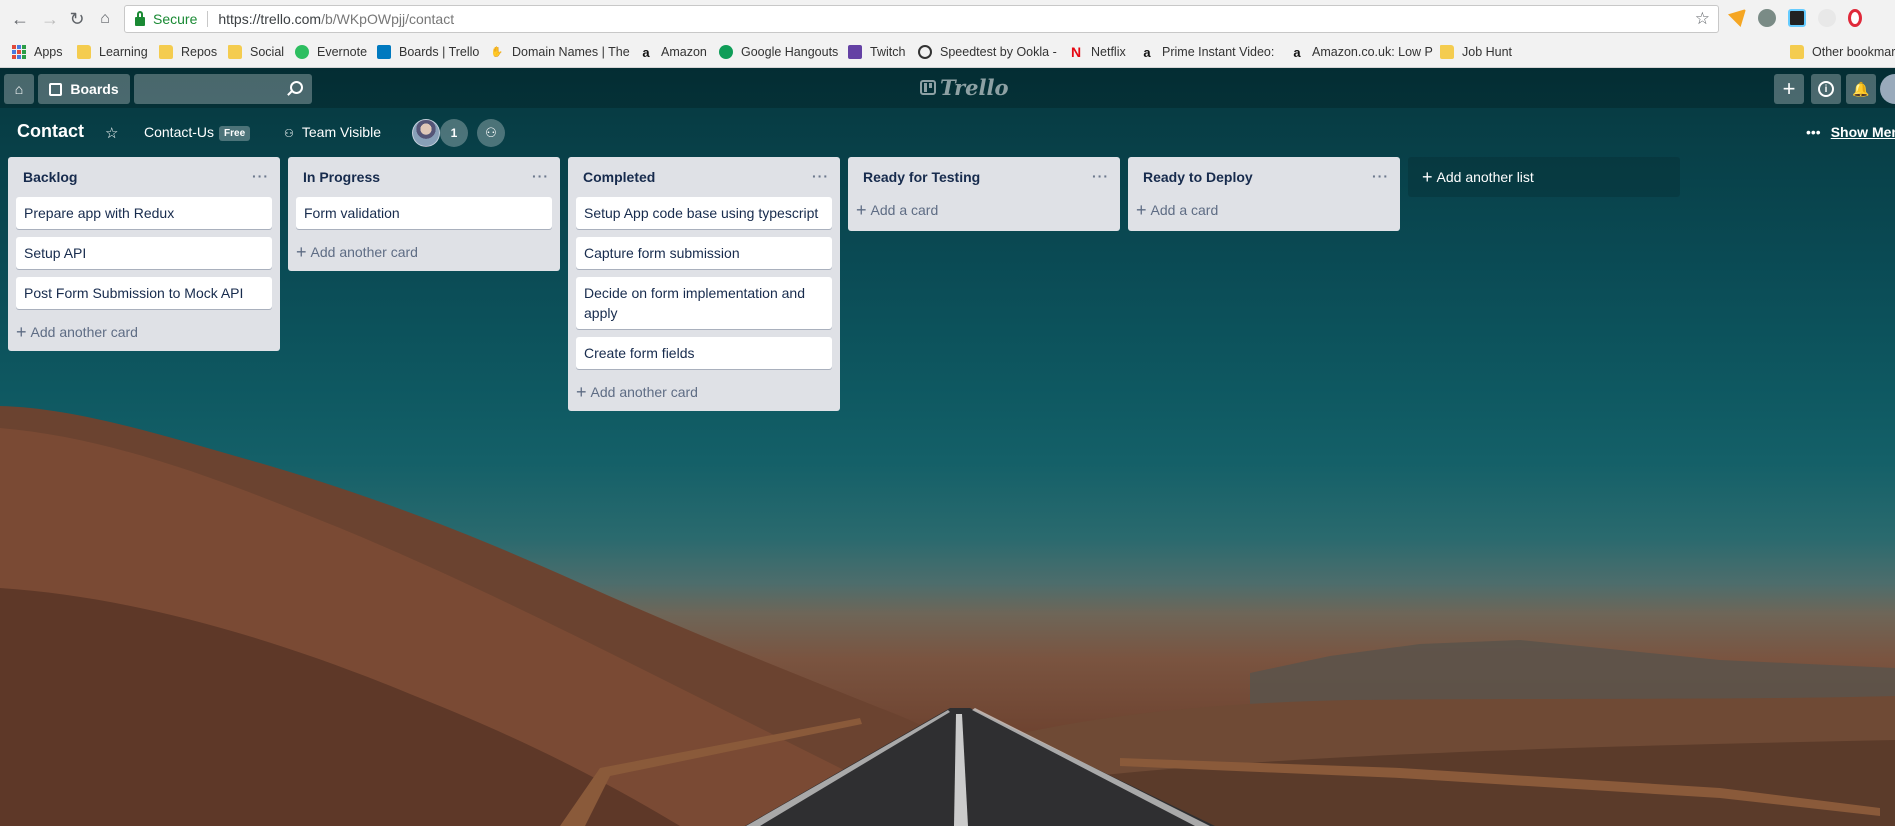 The image size is (1895, 826). I want to click on visibility-button: ⚇ Team Visible, so click(332, 132).